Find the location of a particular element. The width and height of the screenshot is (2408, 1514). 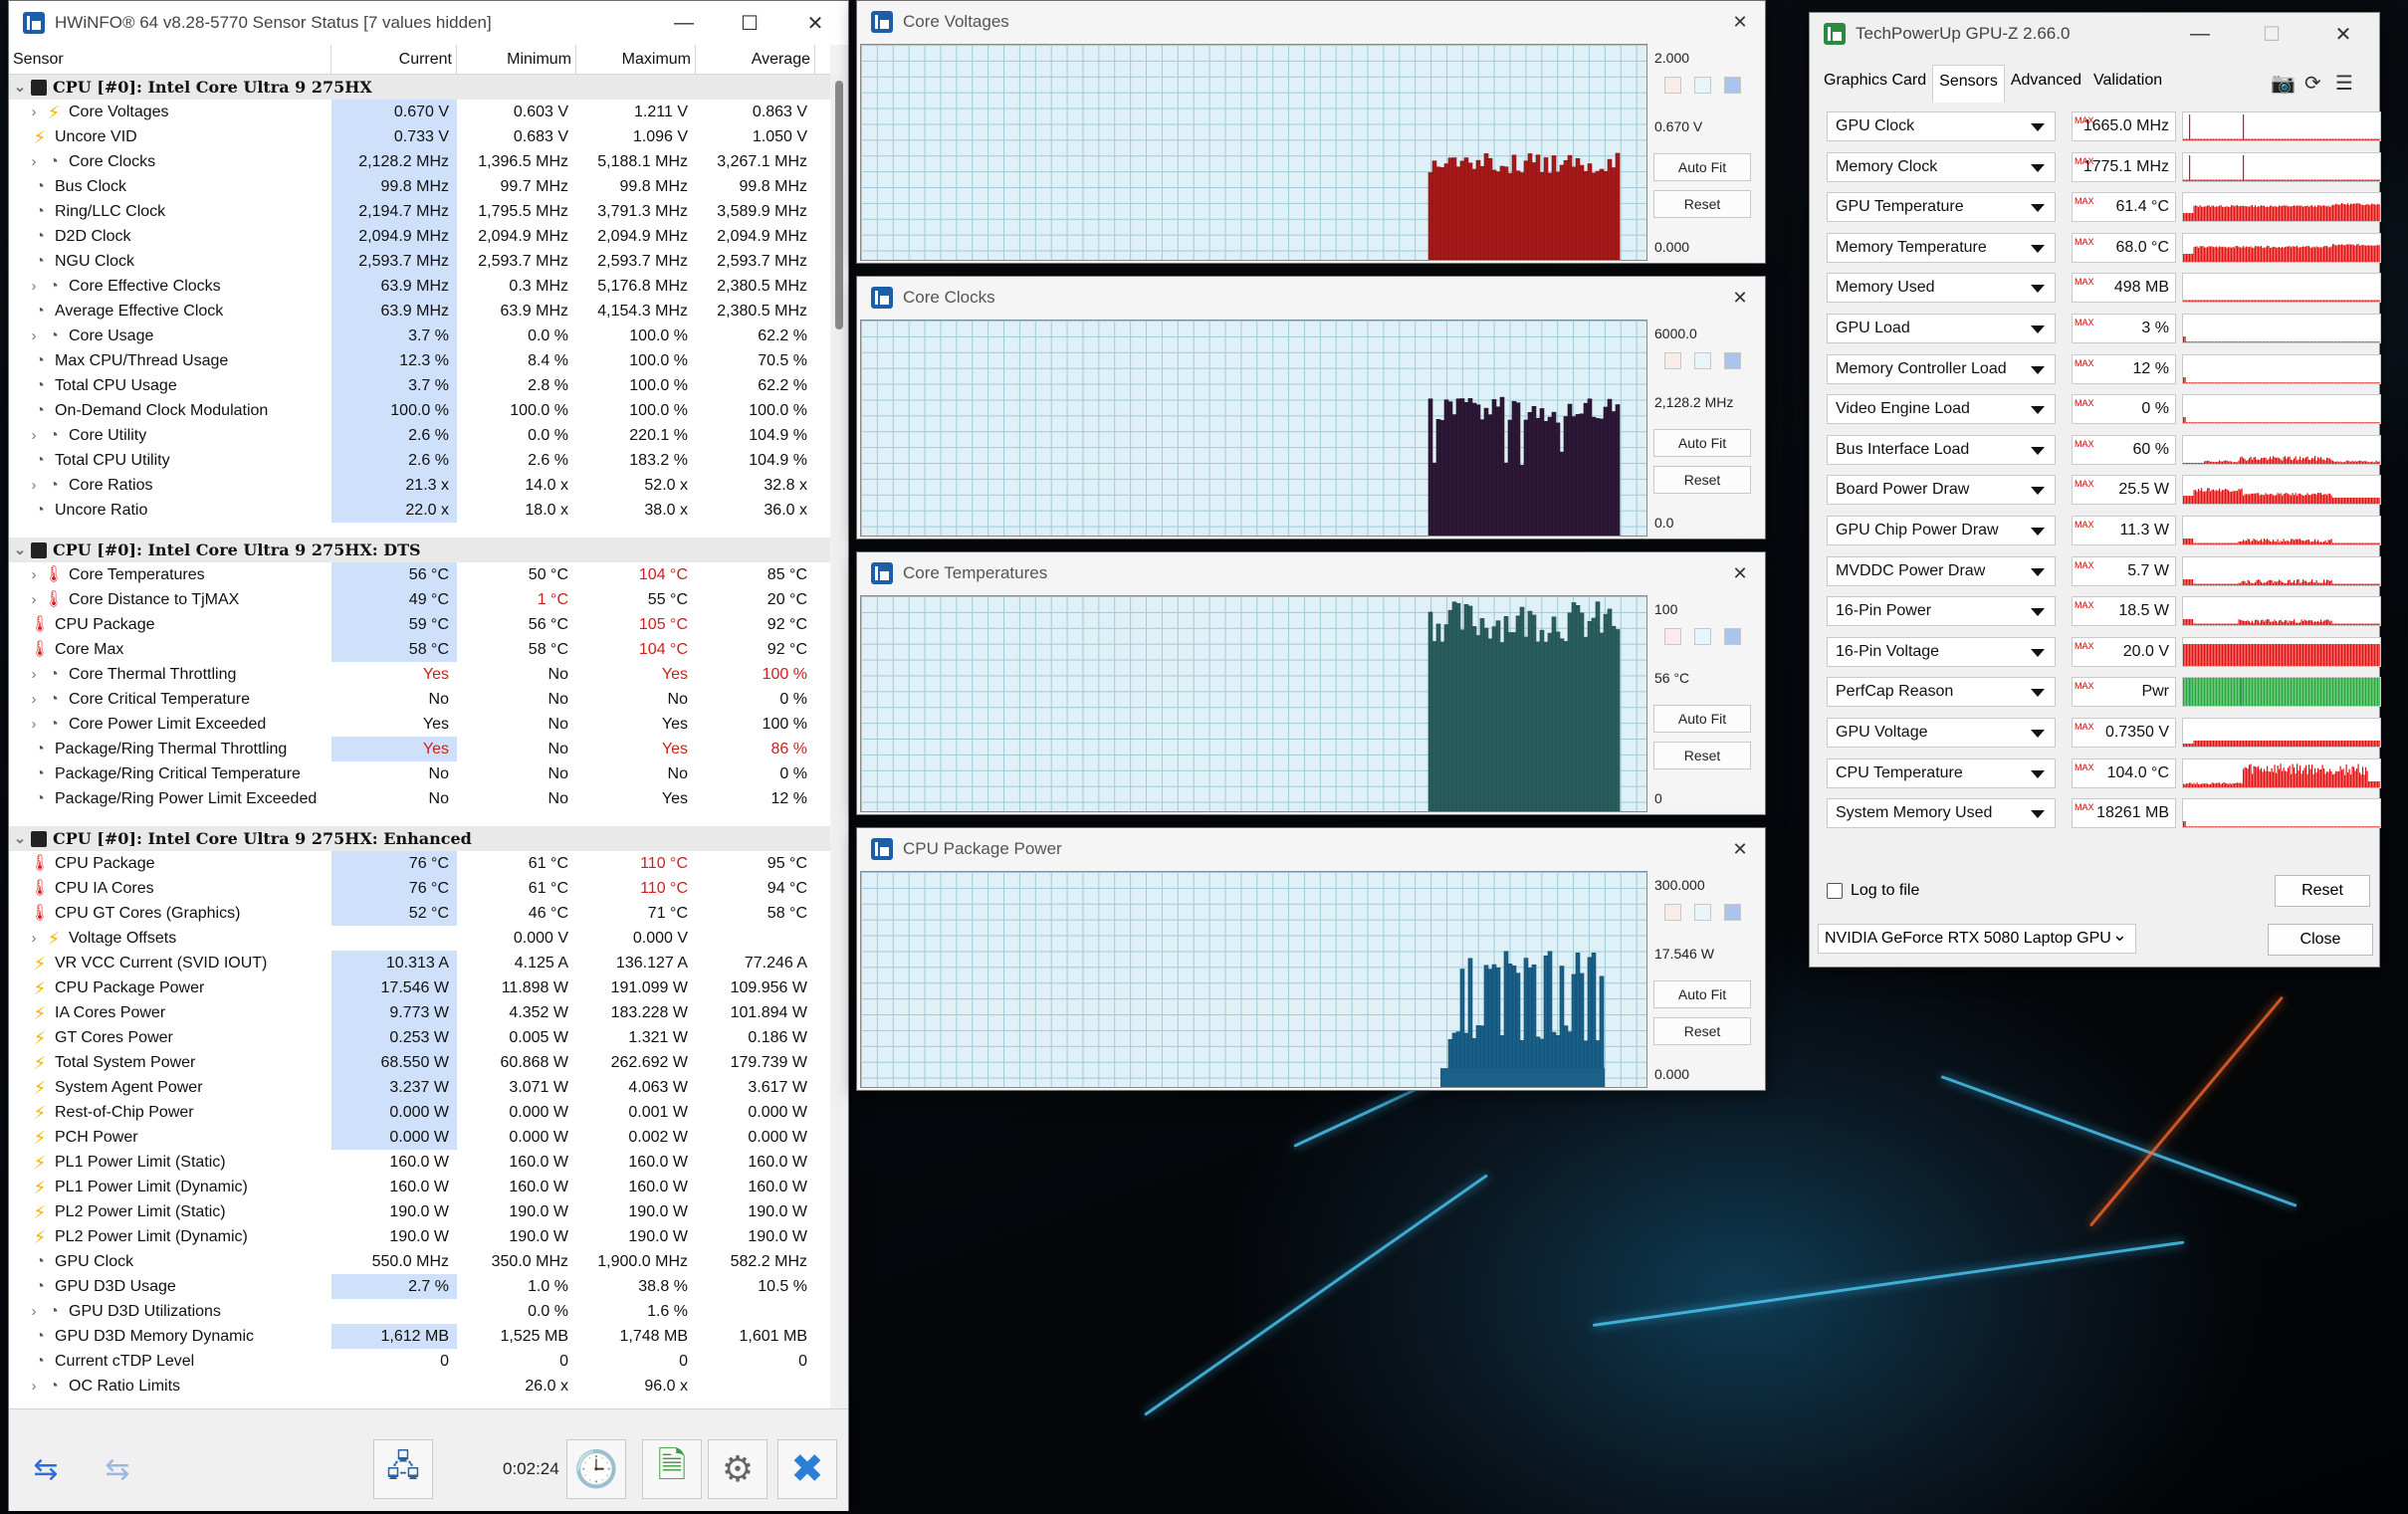

sensor-label-dropdown: GPU Voltage is located at coordinates (1942, 733).